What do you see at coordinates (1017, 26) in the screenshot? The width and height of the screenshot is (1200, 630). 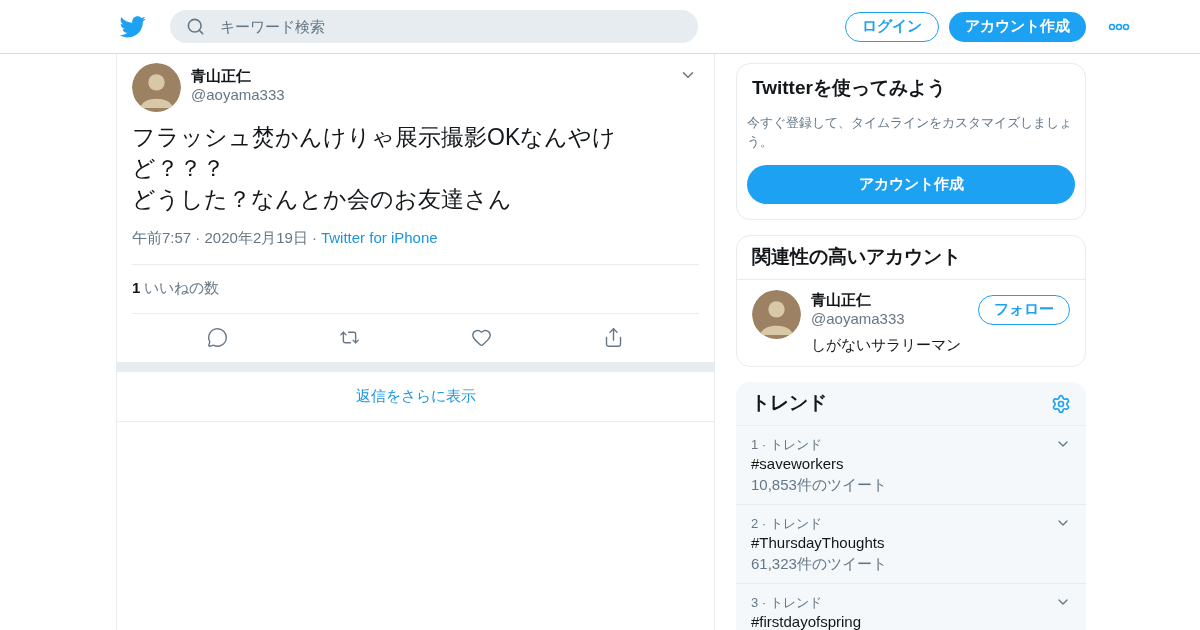 I see `signup-button: アカウント作成` at bounding box center [1017, 26].